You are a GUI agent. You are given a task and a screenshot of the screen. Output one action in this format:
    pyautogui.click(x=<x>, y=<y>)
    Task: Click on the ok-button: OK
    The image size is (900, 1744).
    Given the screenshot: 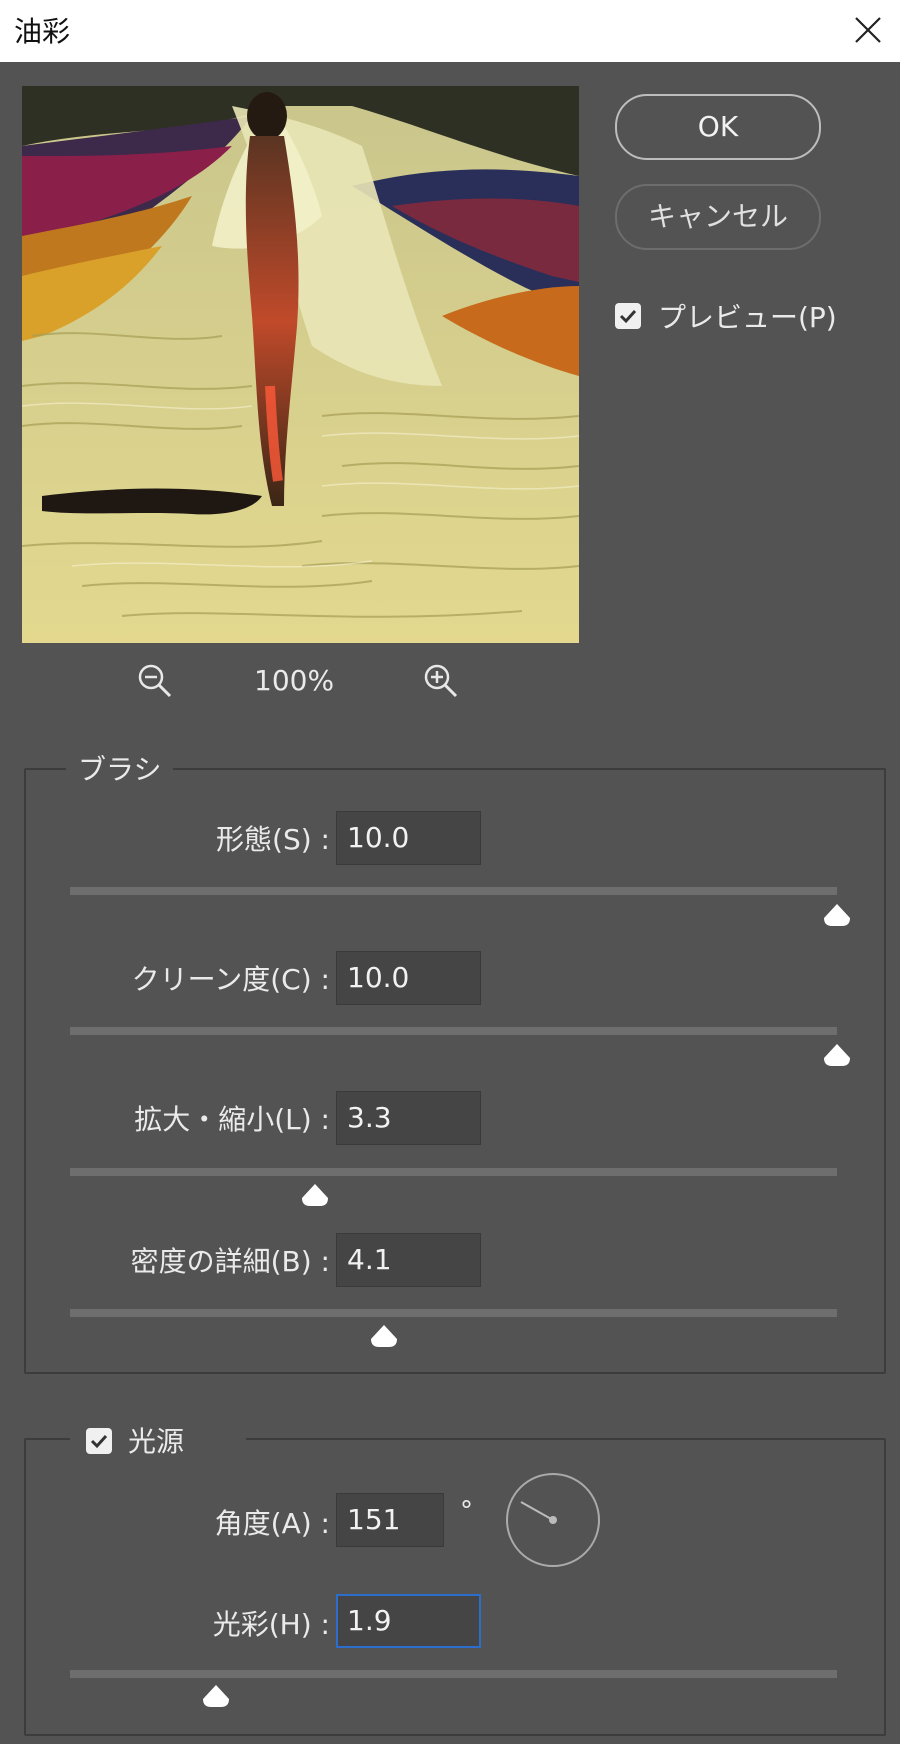 What is the action you would take?
    pyautogui.click(x=718, y=127)
    